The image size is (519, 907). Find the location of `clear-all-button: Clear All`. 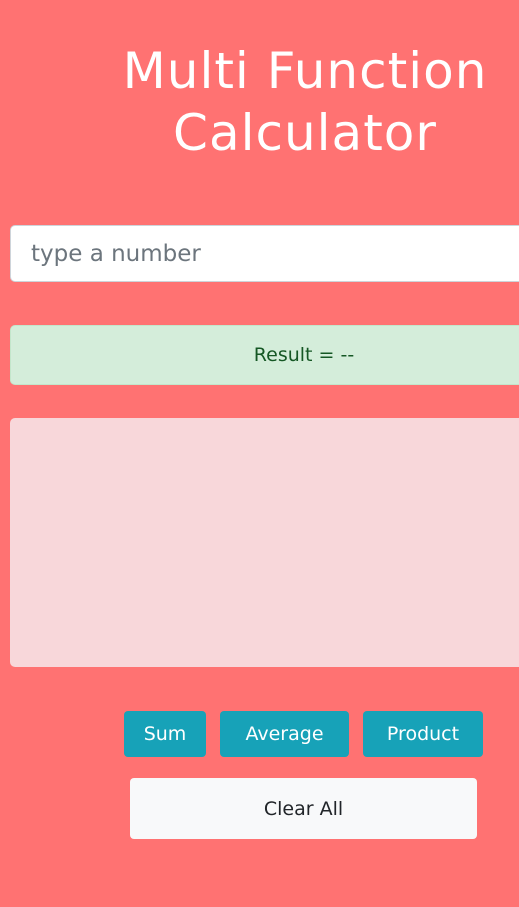

clear-all-button: Clear All is located at coordinates (303, 808).